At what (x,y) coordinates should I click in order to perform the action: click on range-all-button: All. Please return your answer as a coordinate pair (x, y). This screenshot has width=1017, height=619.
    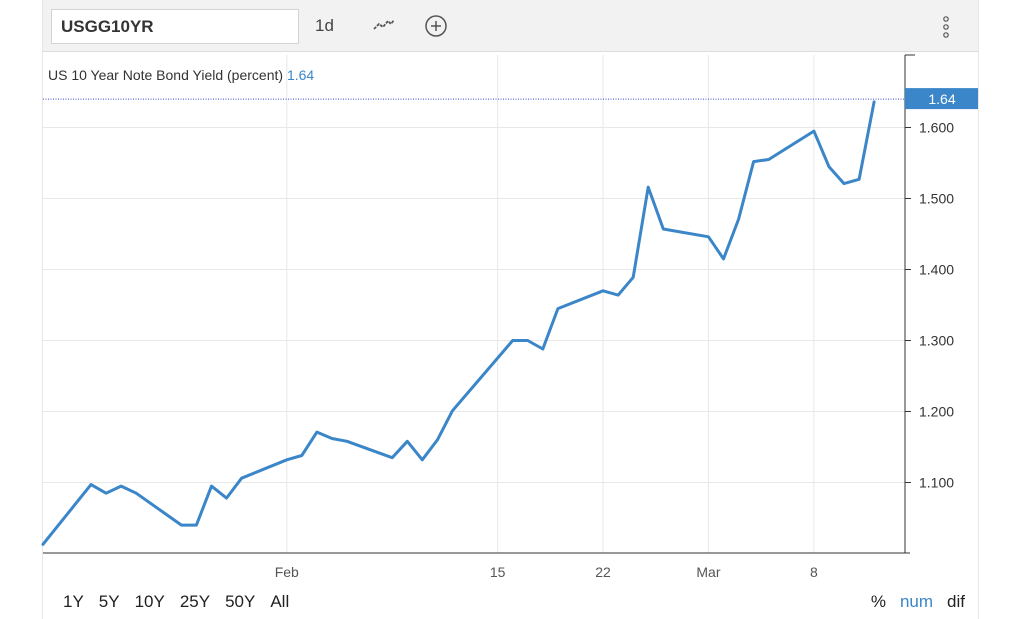
    Looking at the image, I should click on (279, 601).